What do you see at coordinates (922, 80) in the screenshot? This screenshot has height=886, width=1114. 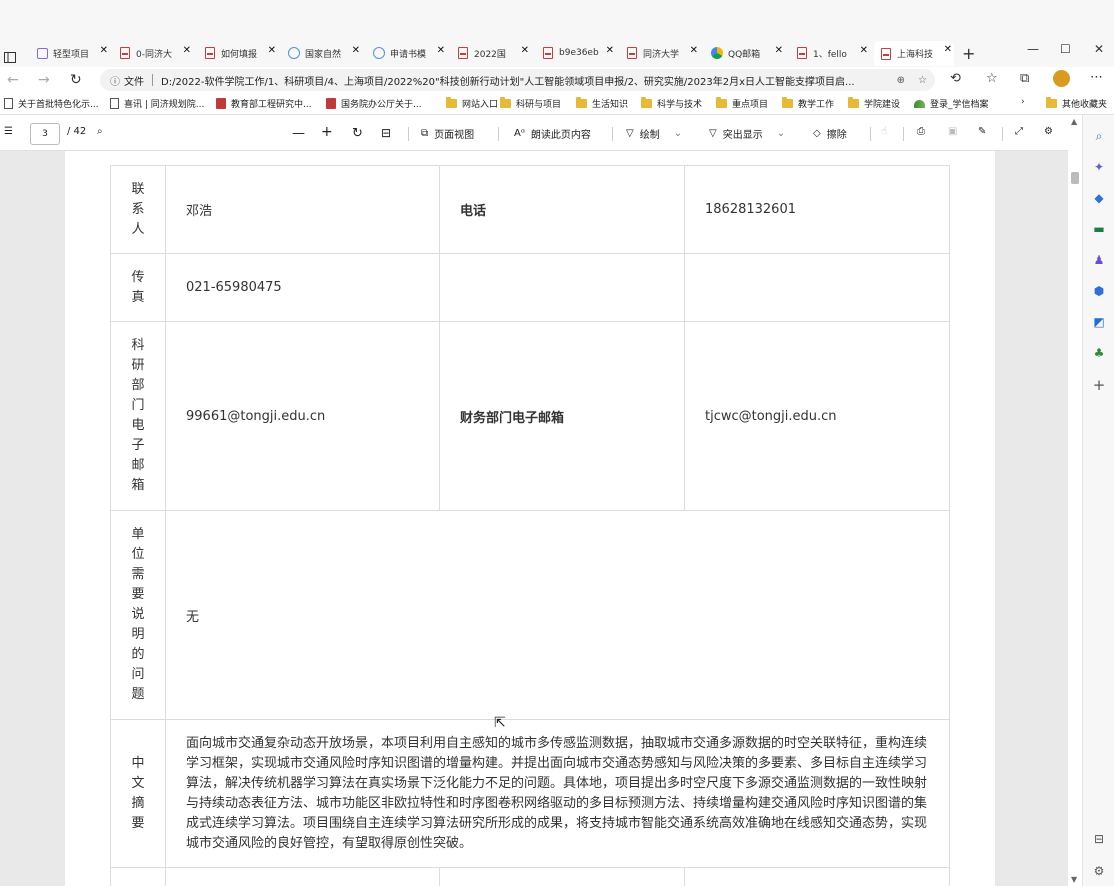 I see `favorite-star-icon: ☆` at bounding box center [922, 80].